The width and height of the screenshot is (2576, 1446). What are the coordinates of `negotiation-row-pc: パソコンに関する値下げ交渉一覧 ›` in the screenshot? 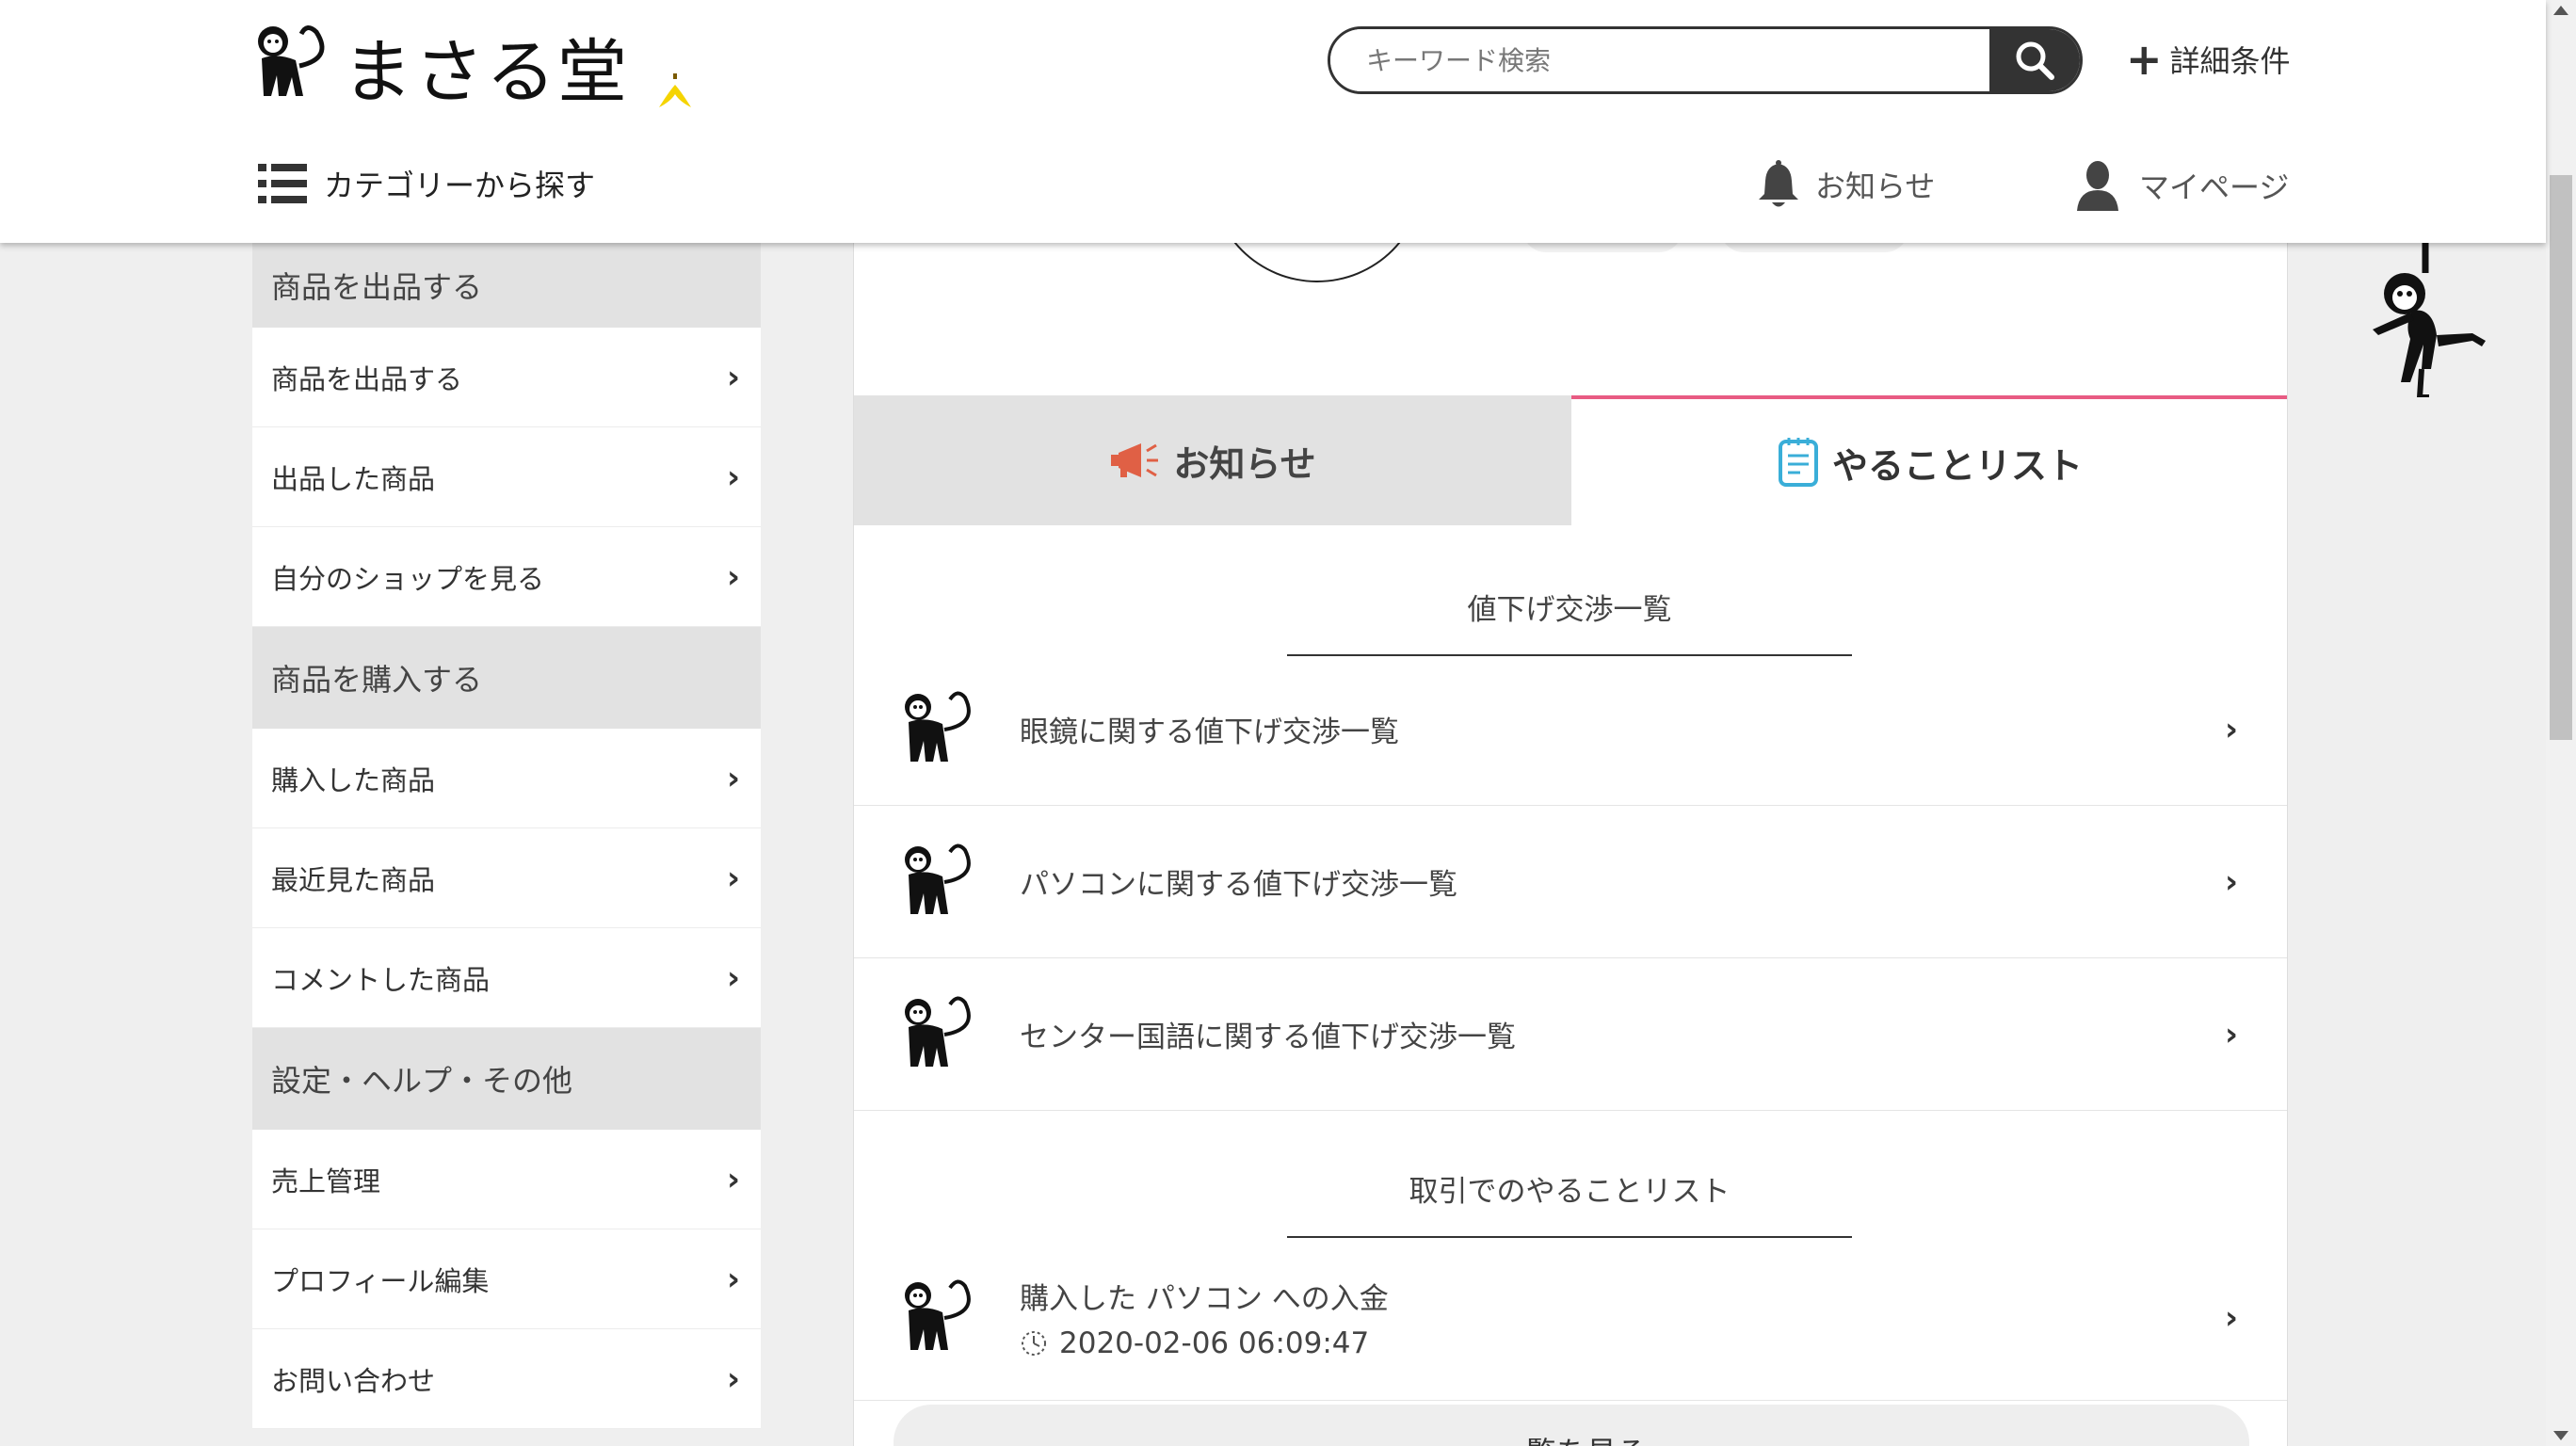 It's located at (1570, 882).